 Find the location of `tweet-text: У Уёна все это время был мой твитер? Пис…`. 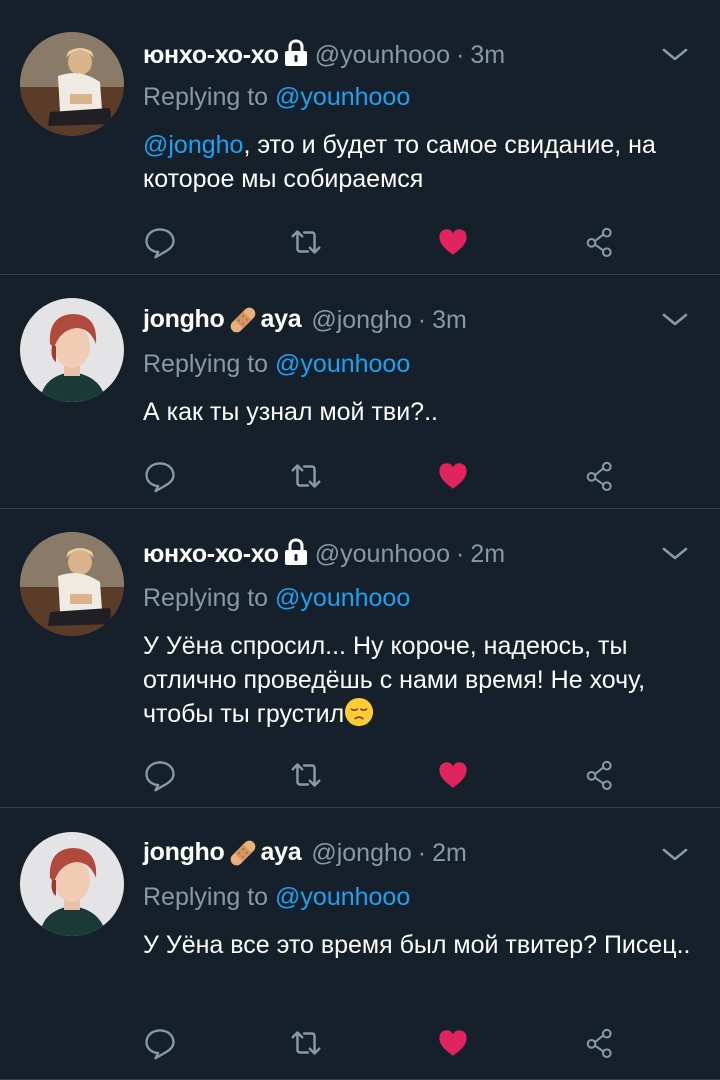

tweet-text: У Уёна все это время был мой твитер? Пис… is located at coordinates (417, 945).